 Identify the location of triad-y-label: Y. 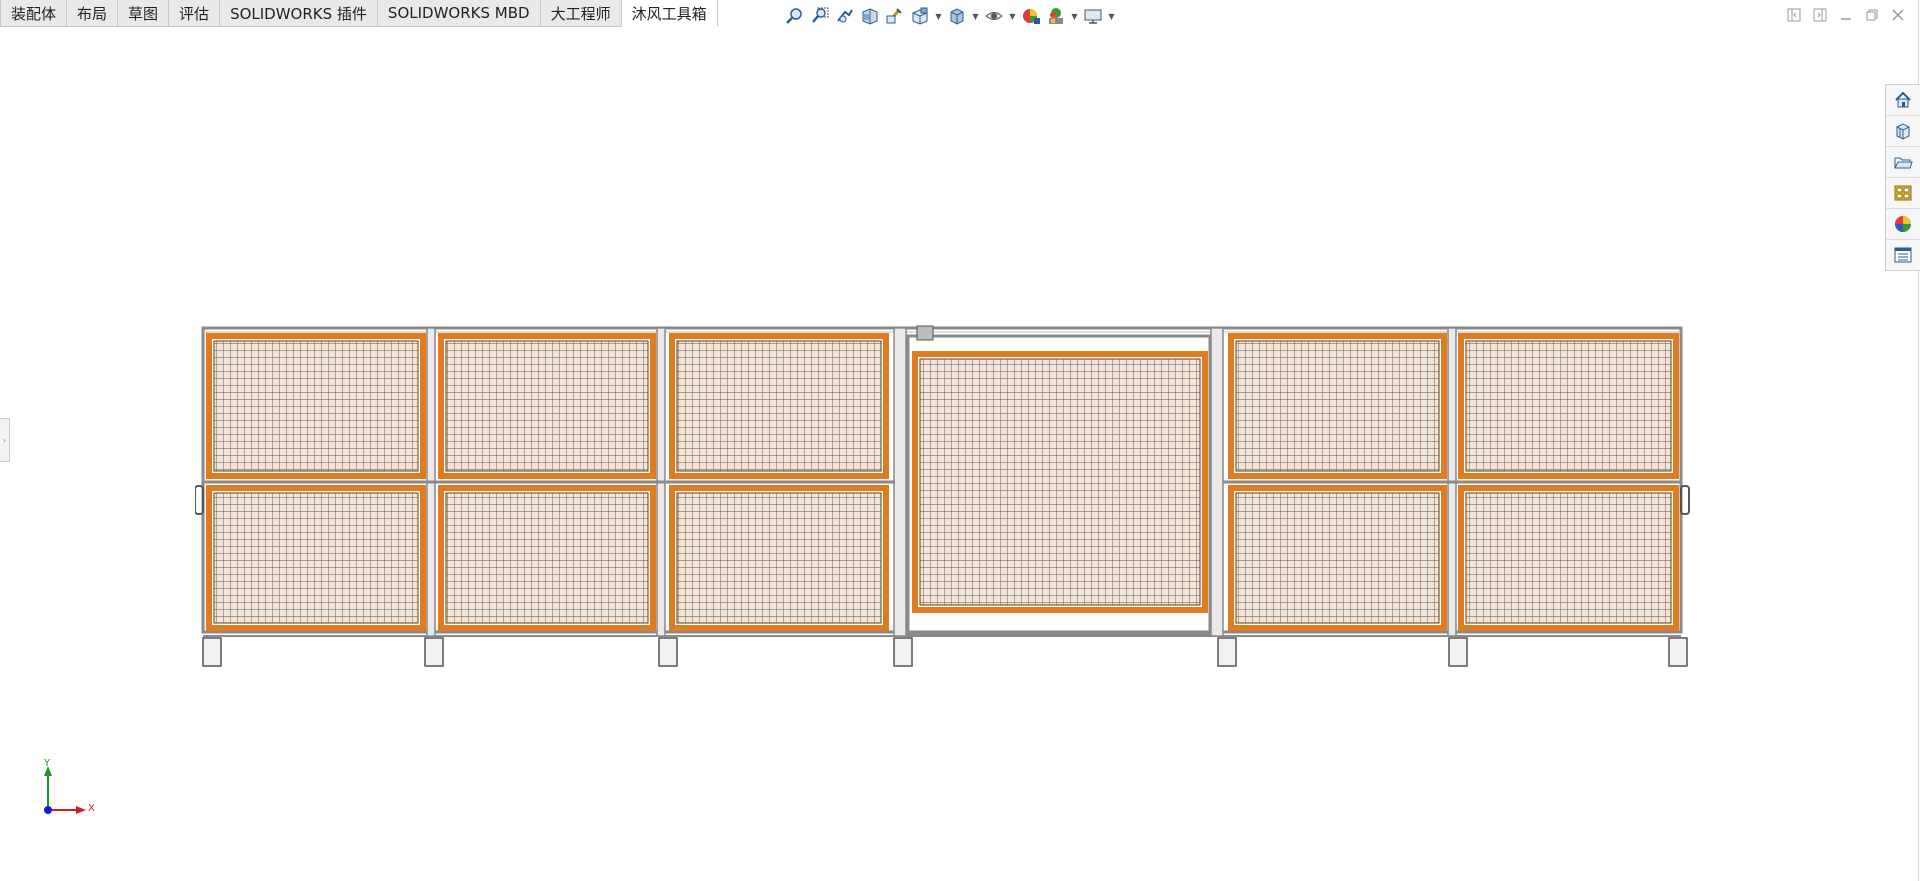
(47, 763).